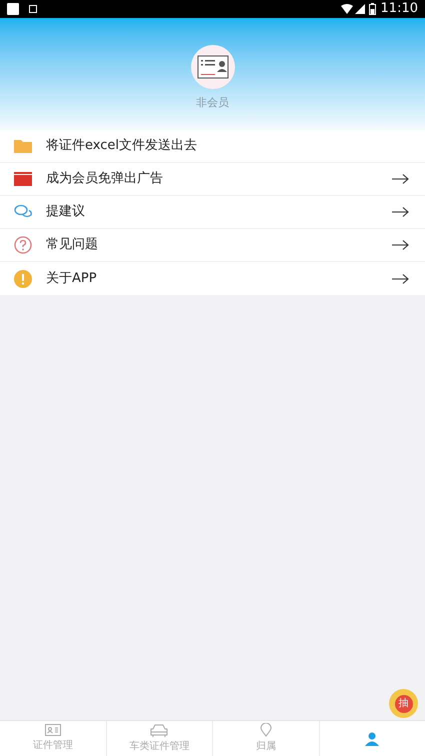  Describe the element at coordinates (212, 212) in the screenshot. I see `menu-item: 提建议` at that location.